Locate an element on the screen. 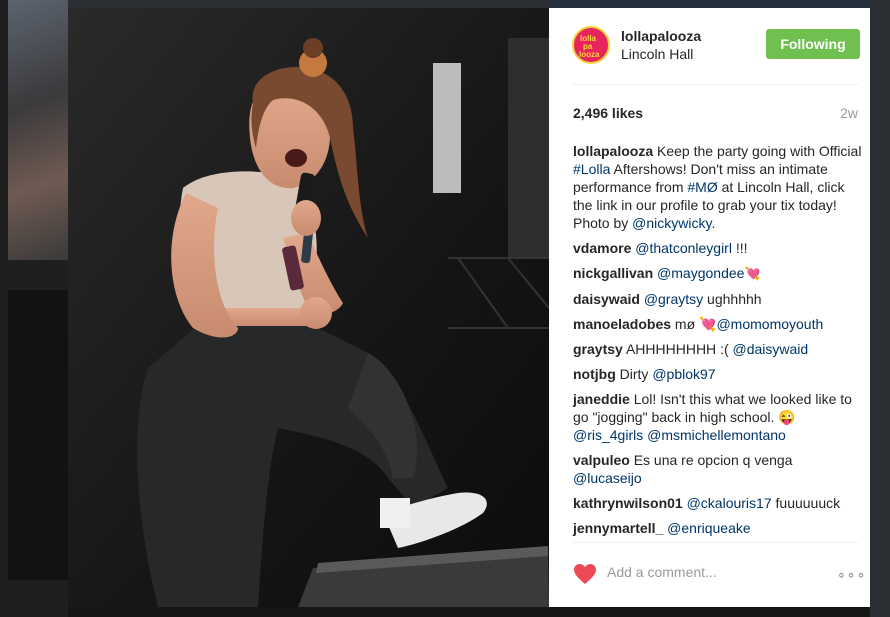 Image resolution: width=890 pixels, height=617 pixels. likes-count: 2,496 likes is located at coordinates (608, 113).